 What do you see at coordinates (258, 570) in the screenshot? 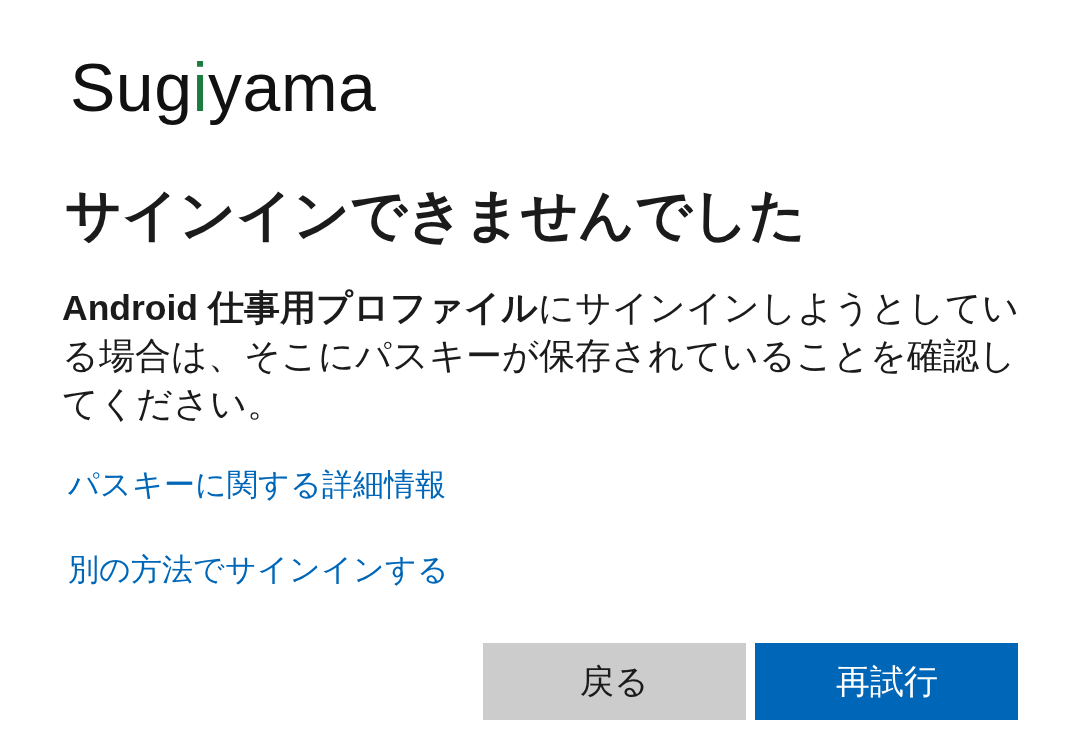
I see `link: 別の方法でサインインする` at bounding box center [258, 570].